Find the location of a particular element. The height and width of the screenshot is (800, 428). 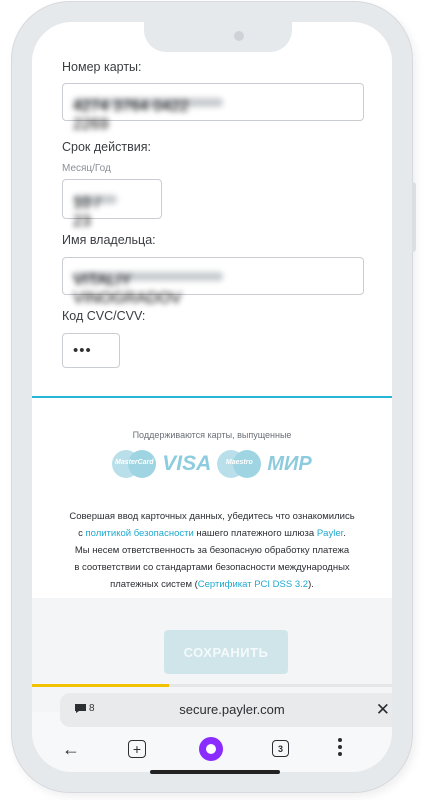

security-policy-link: политикой безопасности is located at coordinates (139, 533).